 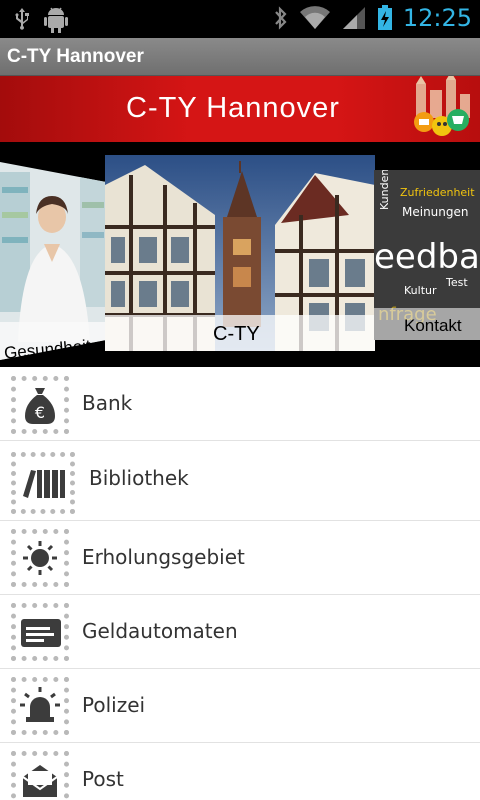 I want to click on money-bag-icon: €, so click(x=40, y=406).